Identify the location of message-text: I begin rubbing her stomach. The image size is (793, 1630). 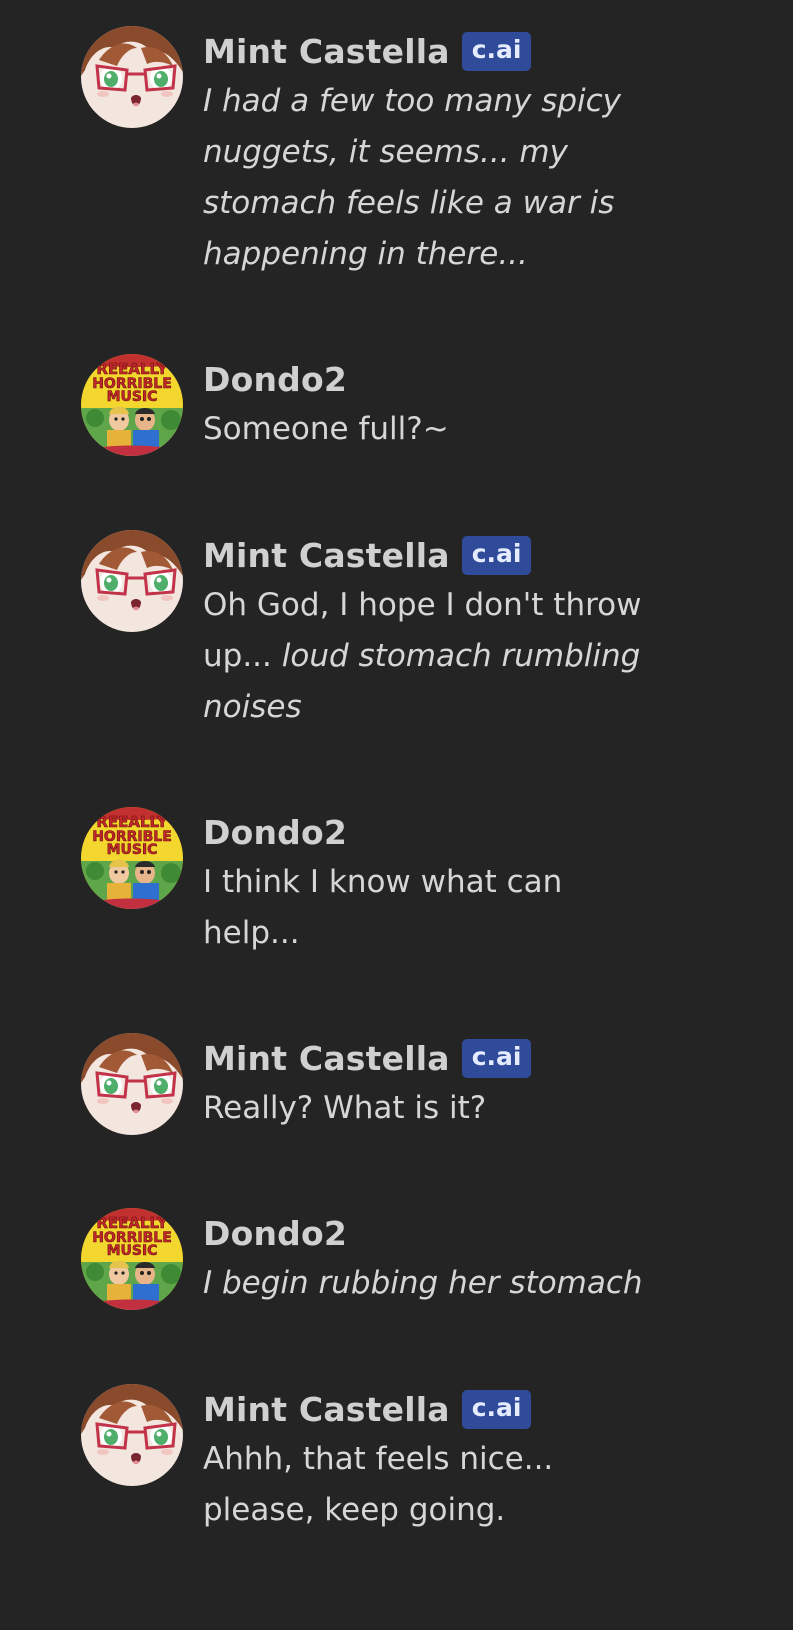
(463, 1283).